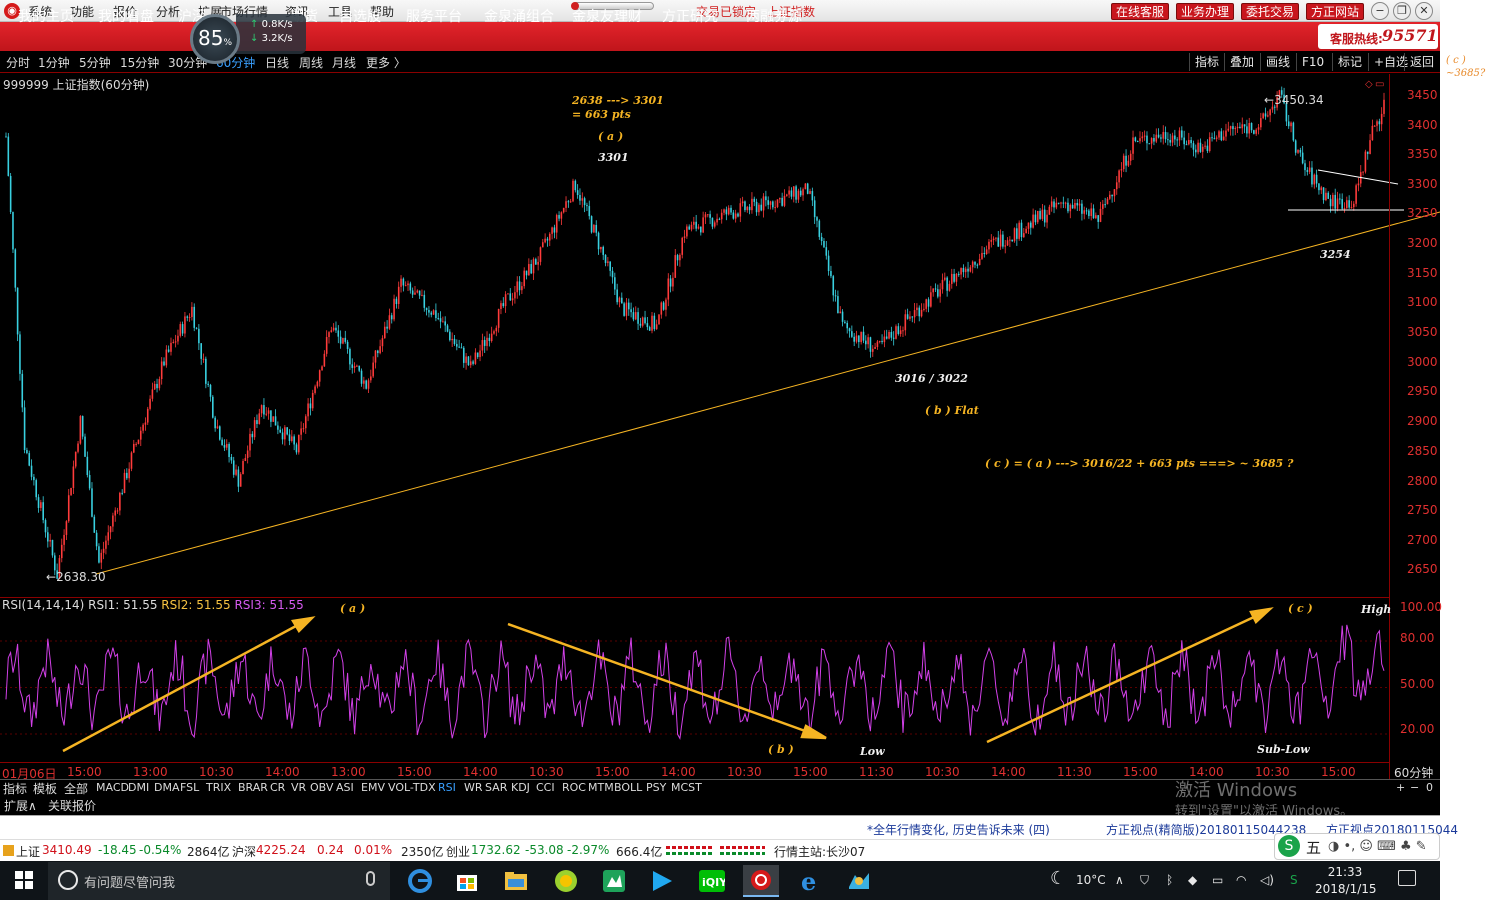  Describe the element at coordinates (496, 787) in the screenshot. I see `ind-tab-sar: SAR` at that location.